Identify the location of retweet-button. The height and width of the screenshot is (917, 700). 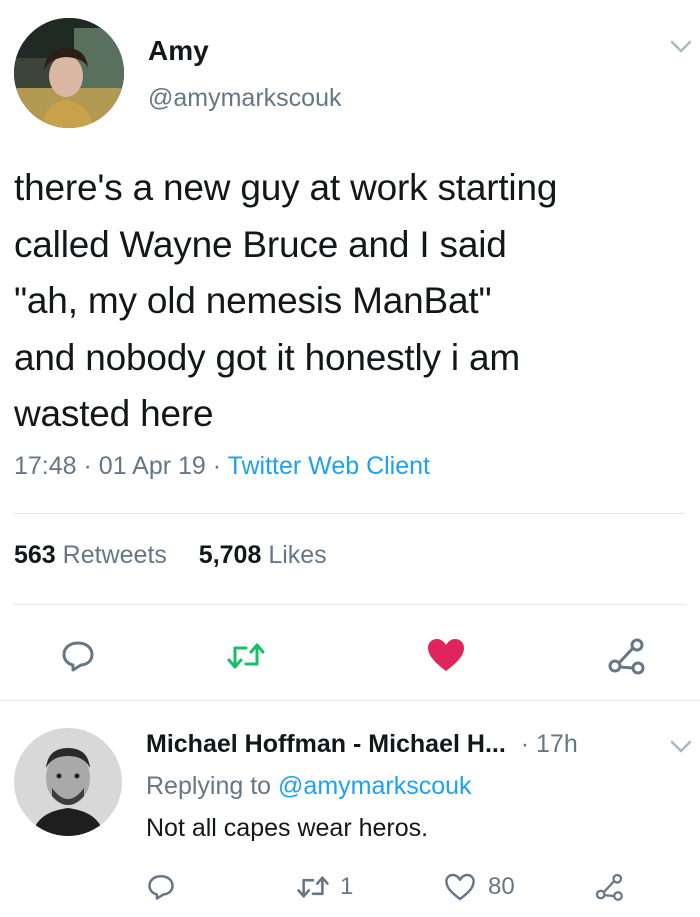
(246, 656).